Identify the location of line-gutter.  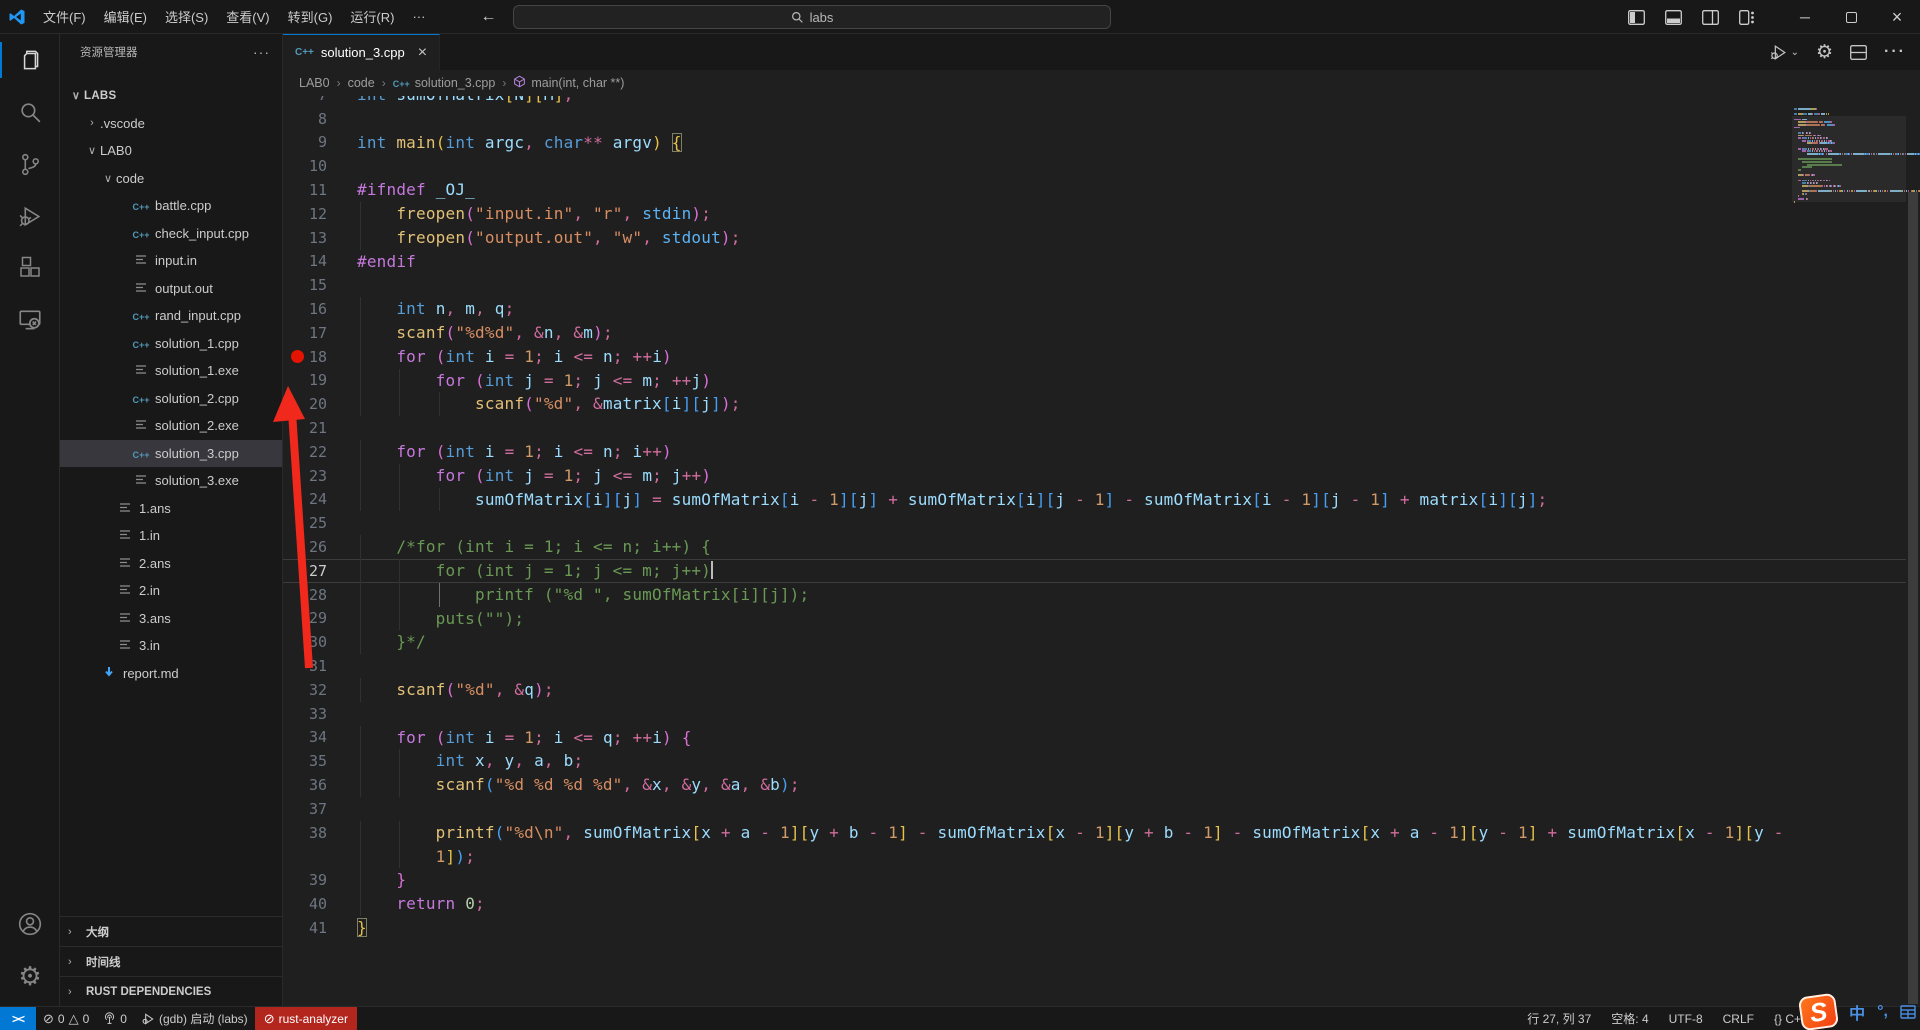
(320, 856).